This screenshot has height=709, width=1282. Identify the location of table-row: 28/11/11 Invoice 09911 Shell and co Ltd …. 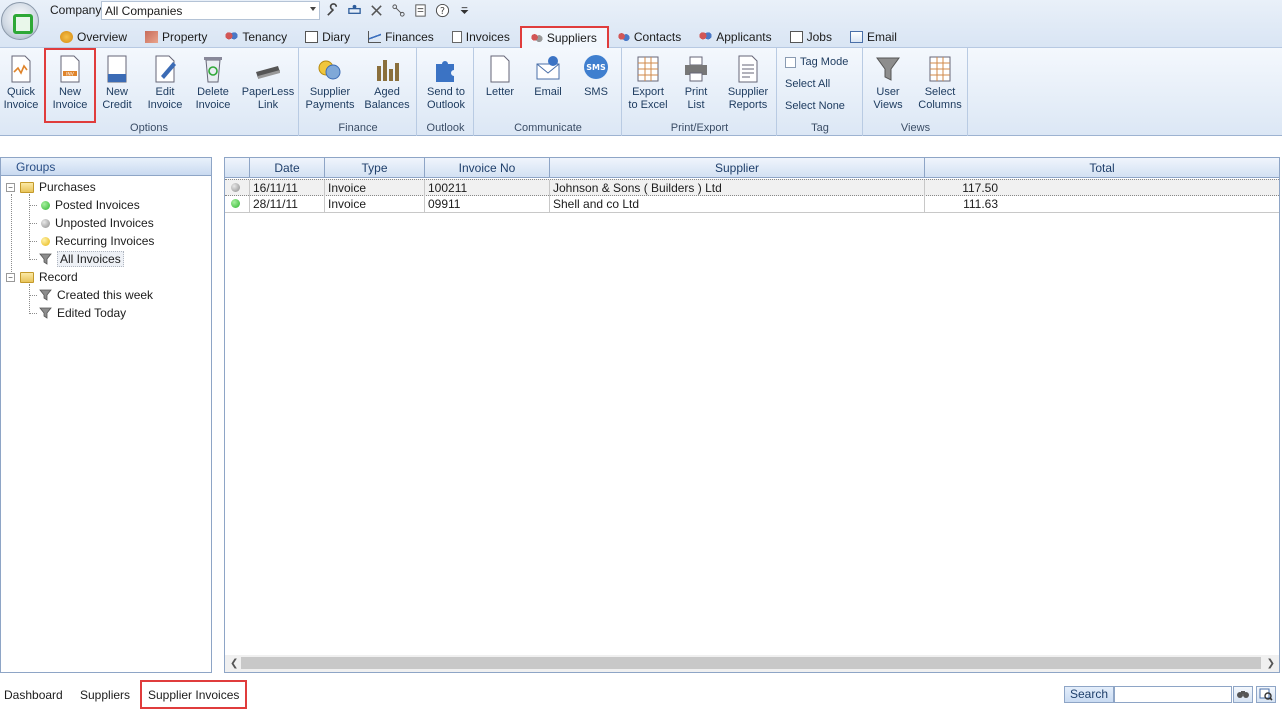
(752, 204).